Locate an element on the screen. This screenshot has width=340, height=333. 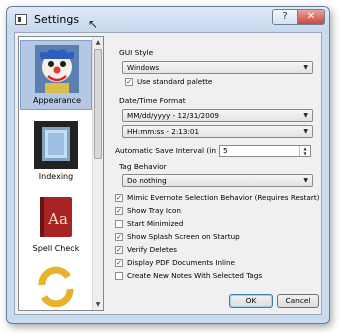
datetime-label: Date/Time Format is located at coordinates (152, 100).